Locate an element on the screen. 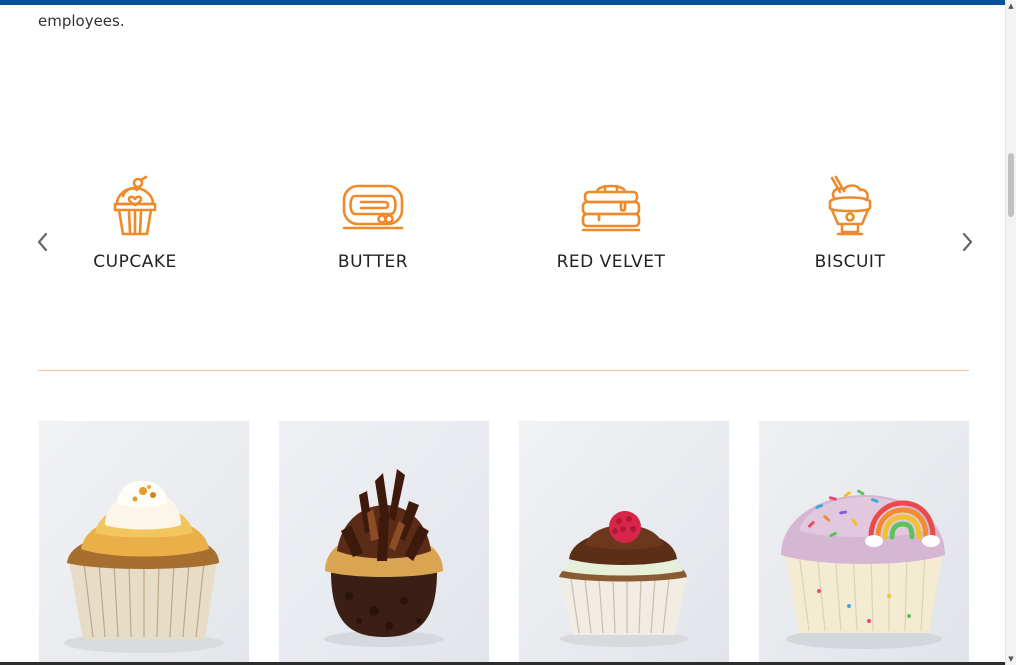 This screenshot has height=665, width=1016. category-label: BISCUIT is located at coordinates (850, 262).